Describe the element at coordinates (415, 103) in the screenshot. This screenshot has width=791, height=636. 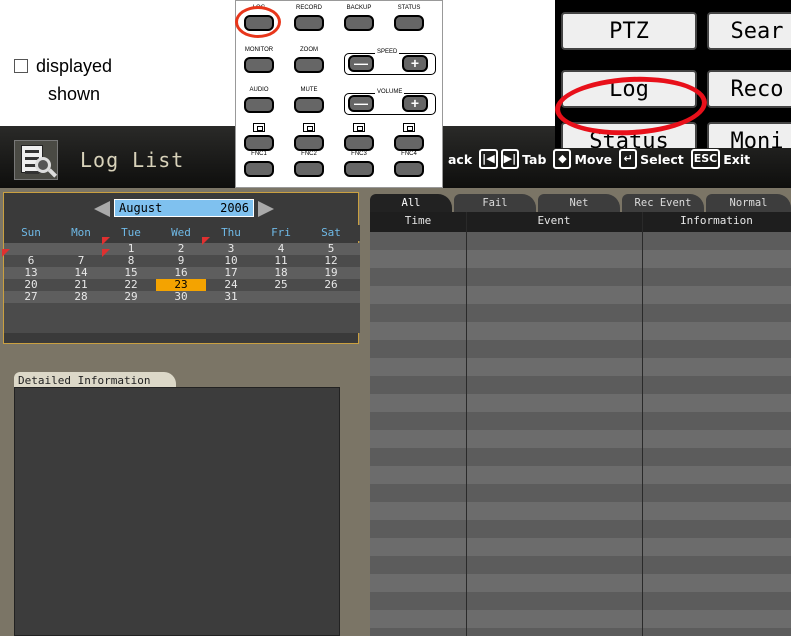
I see `volume-group-plus-button: +` at that location.